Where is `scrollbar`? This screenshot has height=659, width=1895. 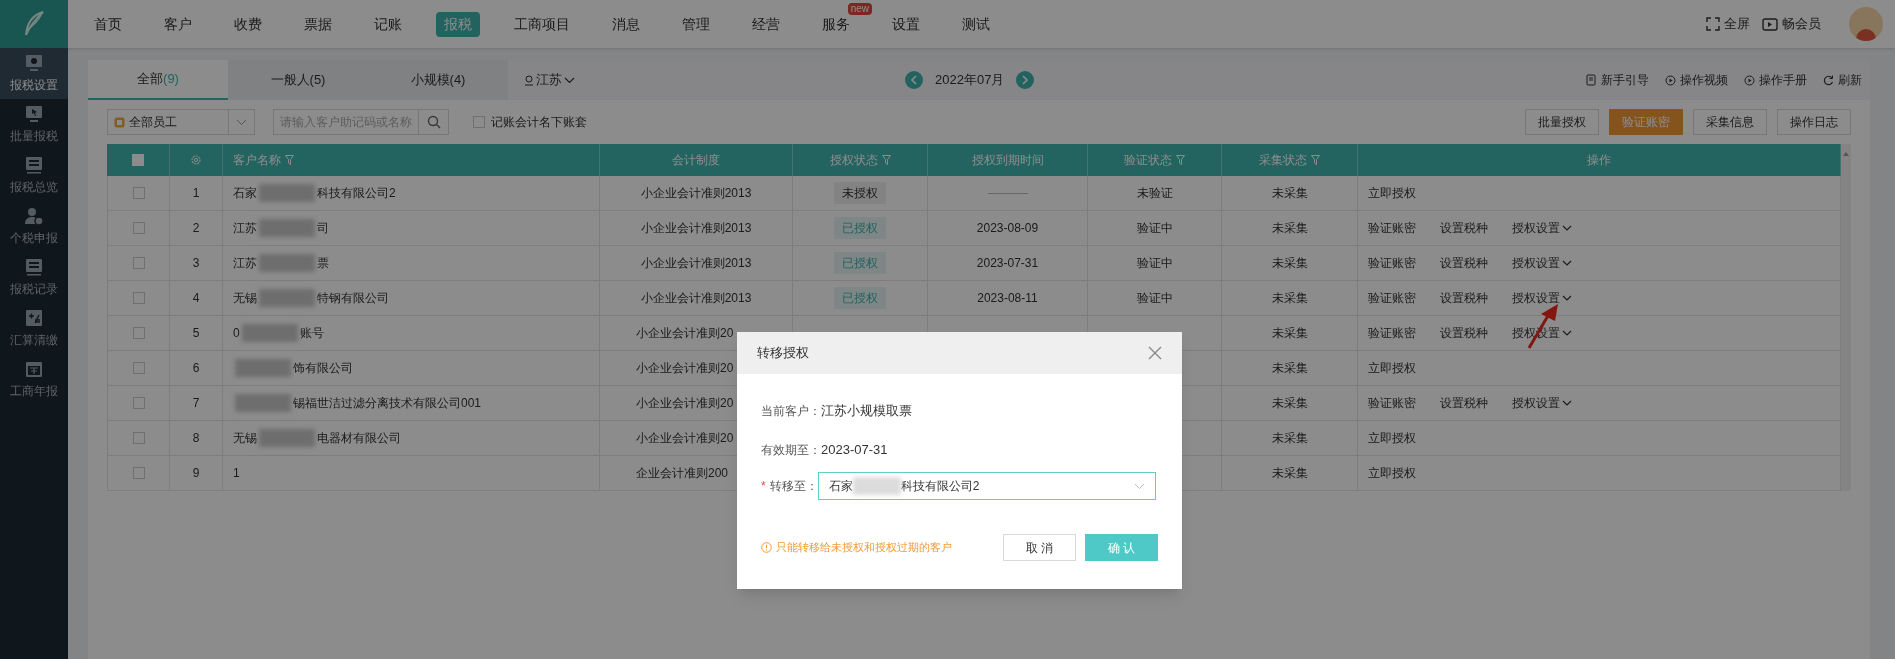 scrollbar is located at coordinates (1846, 317).